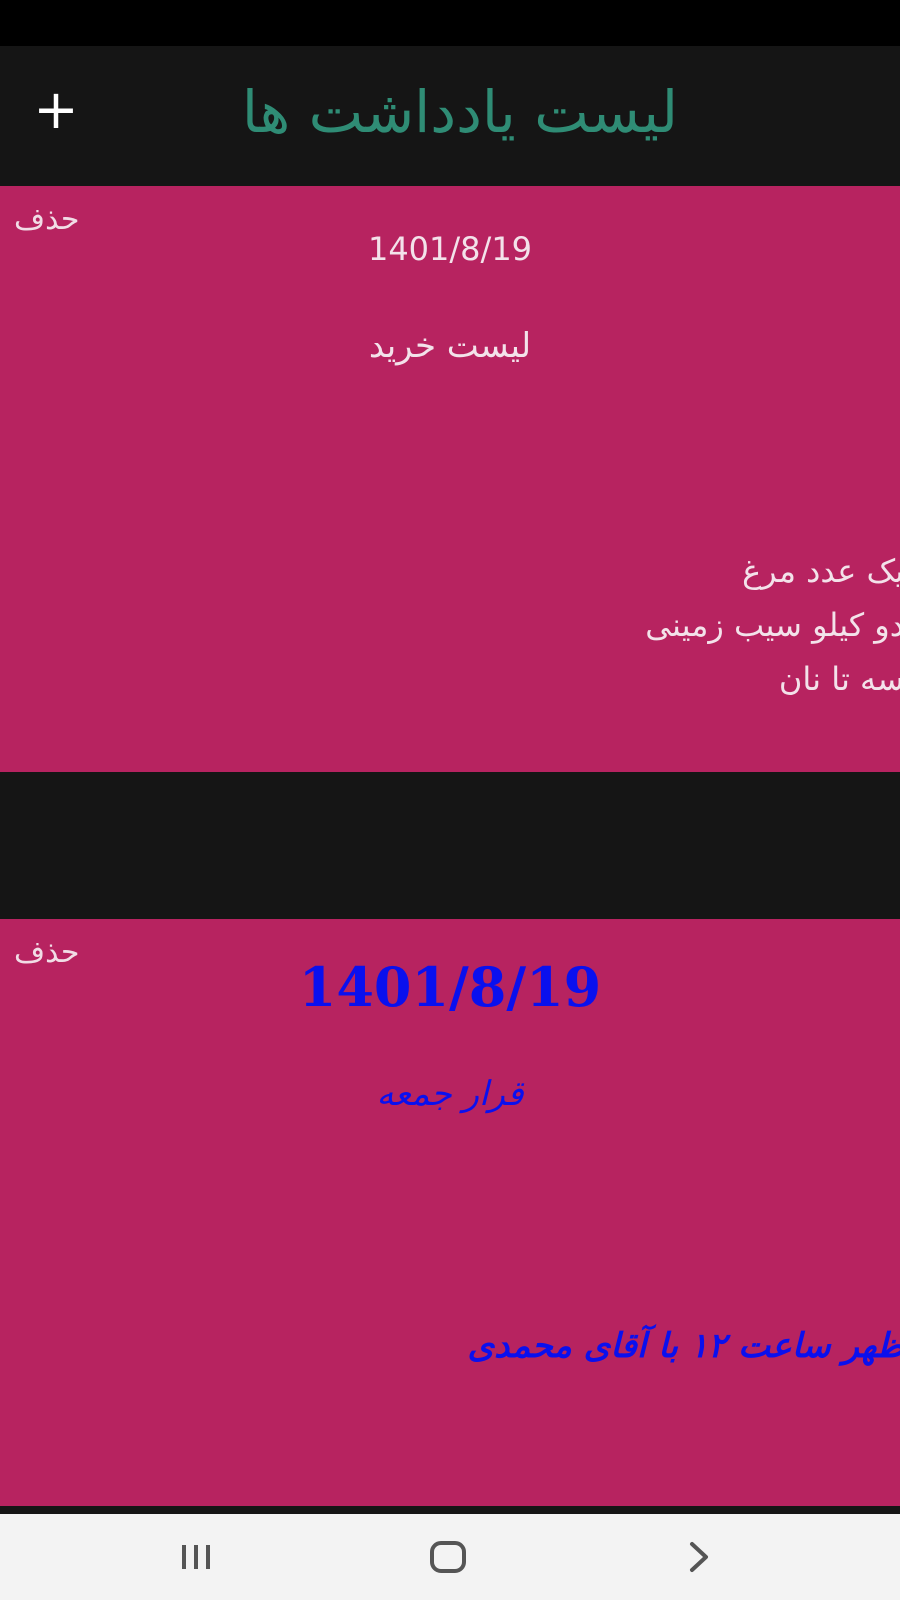 Image resolution: width=900 pixels, height=1600 pixels. I want to click on recents-icon, so click(196, 1557).